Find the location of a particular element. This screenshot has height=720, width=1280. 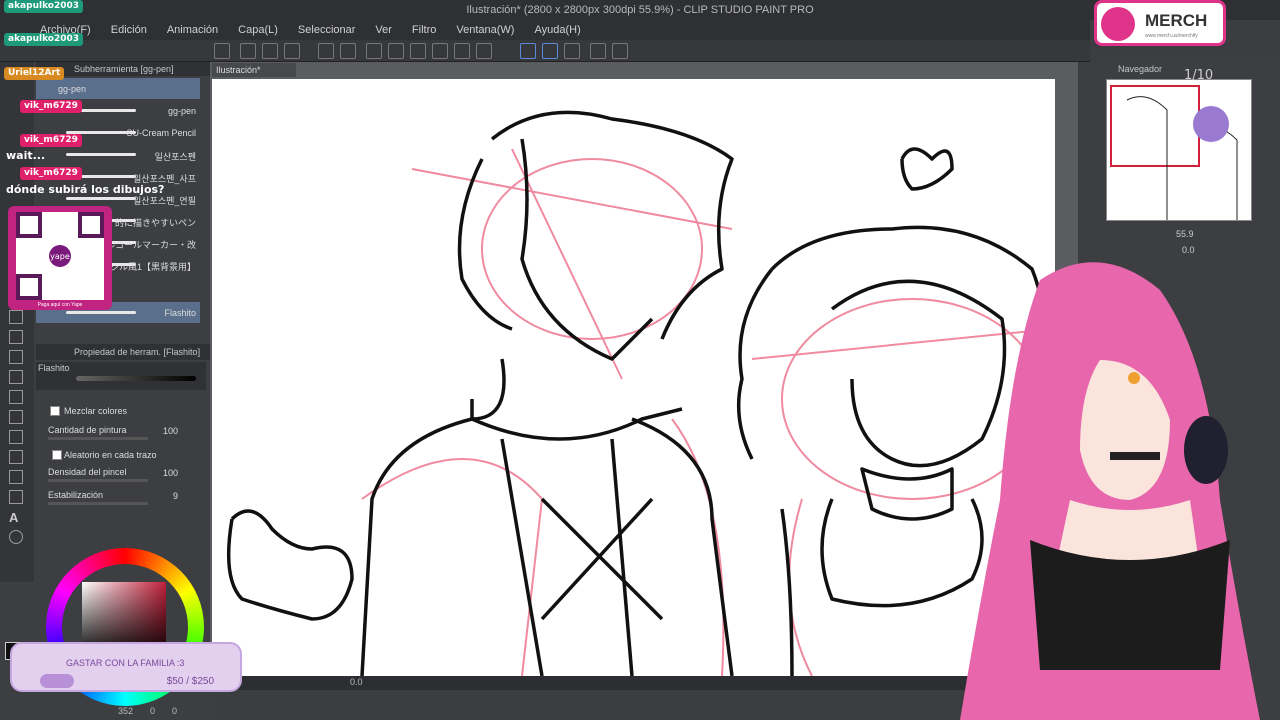

undo-icon is located at coordinates (326, 51).